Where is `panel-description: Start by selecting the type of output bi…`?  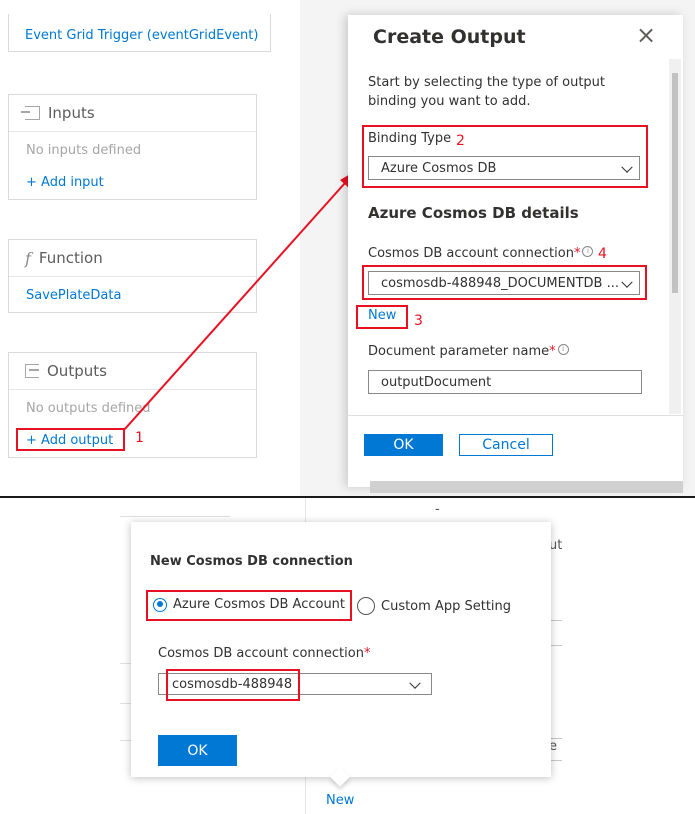 panel-description: Start by selecting the type of output bi… is located at coordinates (487, 92).